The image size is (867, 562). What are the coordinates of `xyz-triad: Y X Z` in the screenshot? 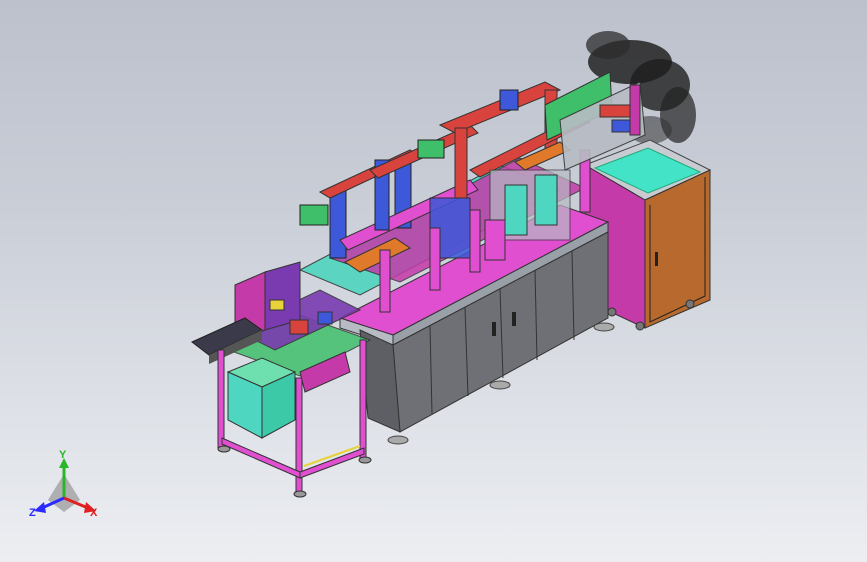 It's located at (63, 484).